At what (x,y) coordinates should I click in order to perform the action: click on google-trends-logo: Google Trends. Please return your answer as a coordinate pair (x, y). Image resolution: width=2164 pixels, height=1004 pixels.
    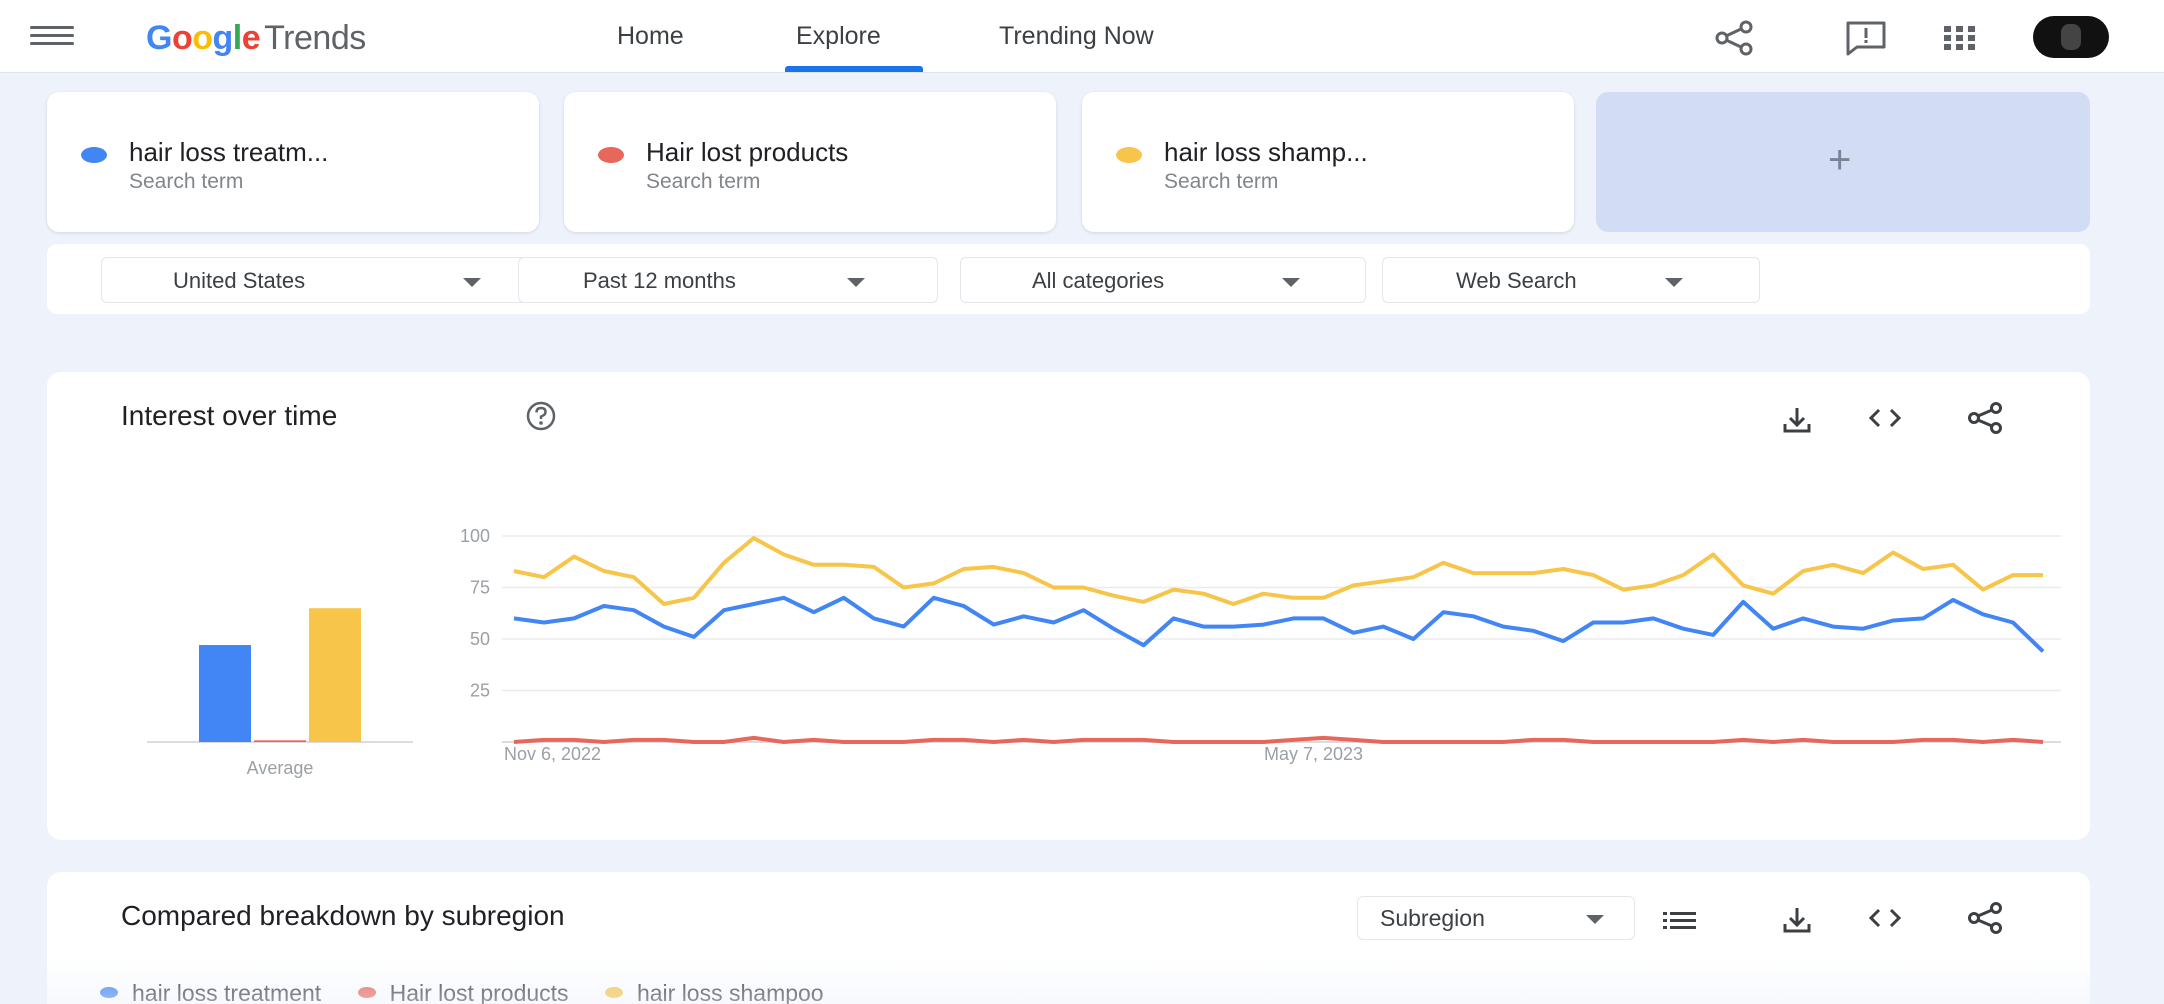
    Looking at the image, I should click on (256, 38).